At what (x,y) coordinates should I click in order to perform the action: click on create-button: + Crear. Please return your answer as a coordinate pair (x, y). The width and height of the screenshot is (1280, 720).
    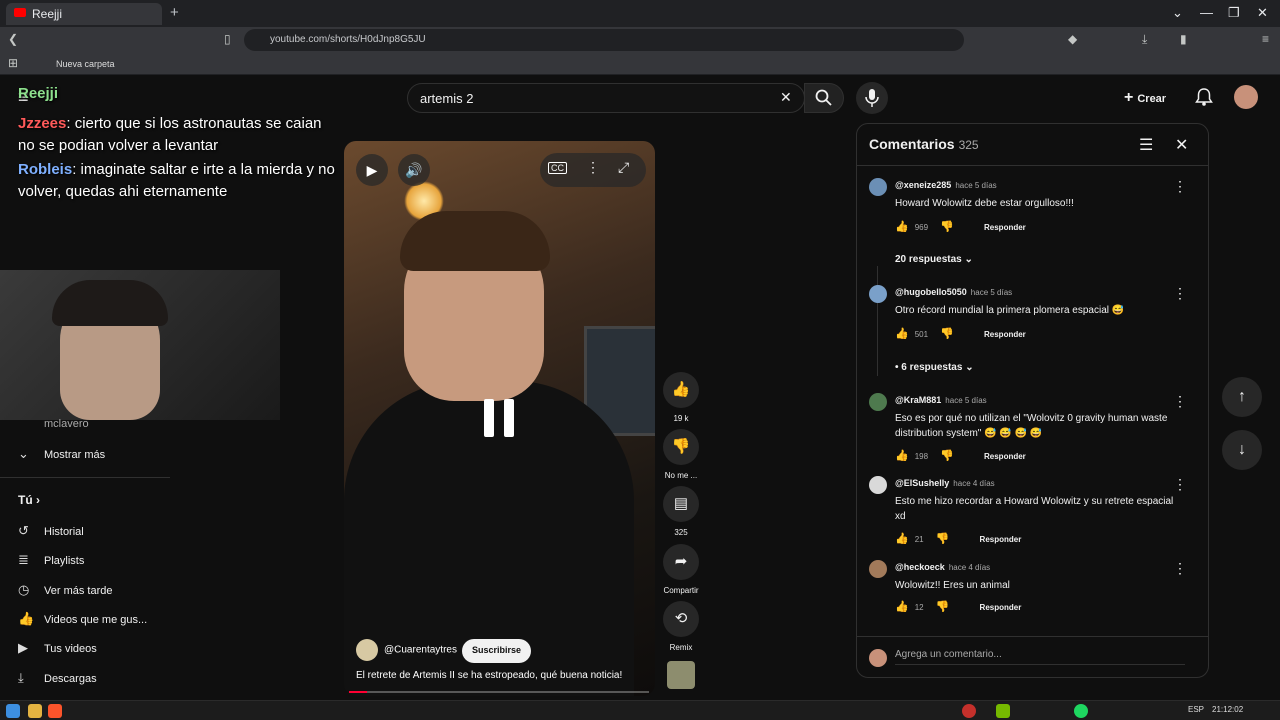
    Looking at the image, I should click on (1145, 98).